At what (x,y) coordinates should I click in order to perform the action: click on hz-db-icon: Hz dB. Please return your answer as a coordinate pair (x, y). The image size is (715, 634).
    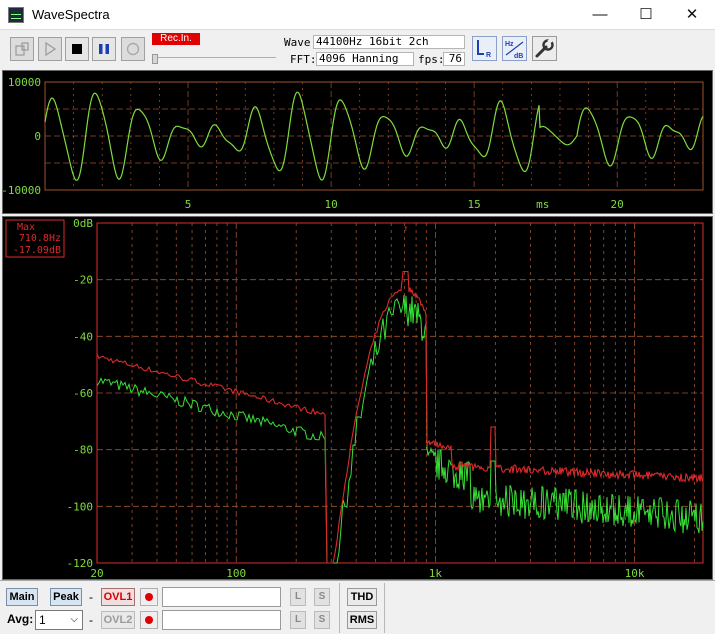
    Looking at the image, I should click on (514, 50).